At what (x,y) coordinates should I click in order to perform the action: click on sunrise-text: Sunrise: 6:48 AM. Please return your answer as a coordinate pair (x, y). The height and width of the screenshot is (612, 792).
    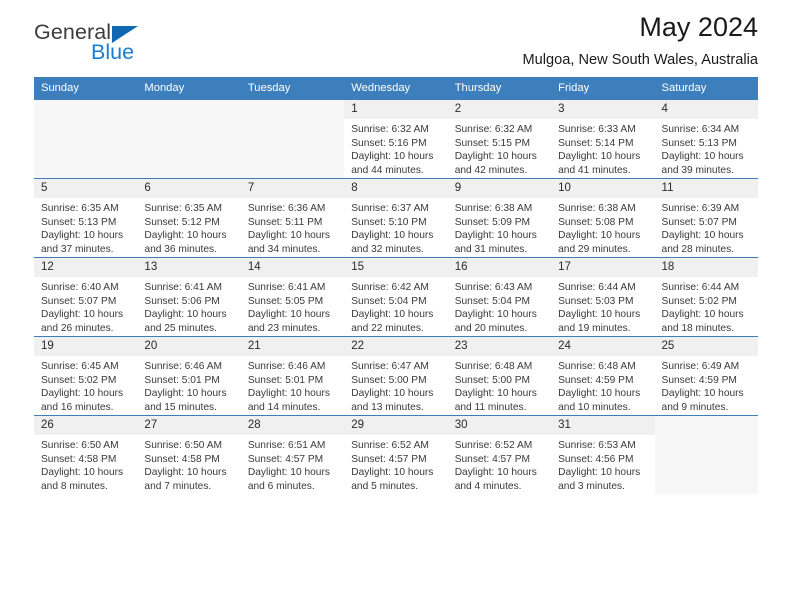
    Looking at the image, I should click on (493, 367).